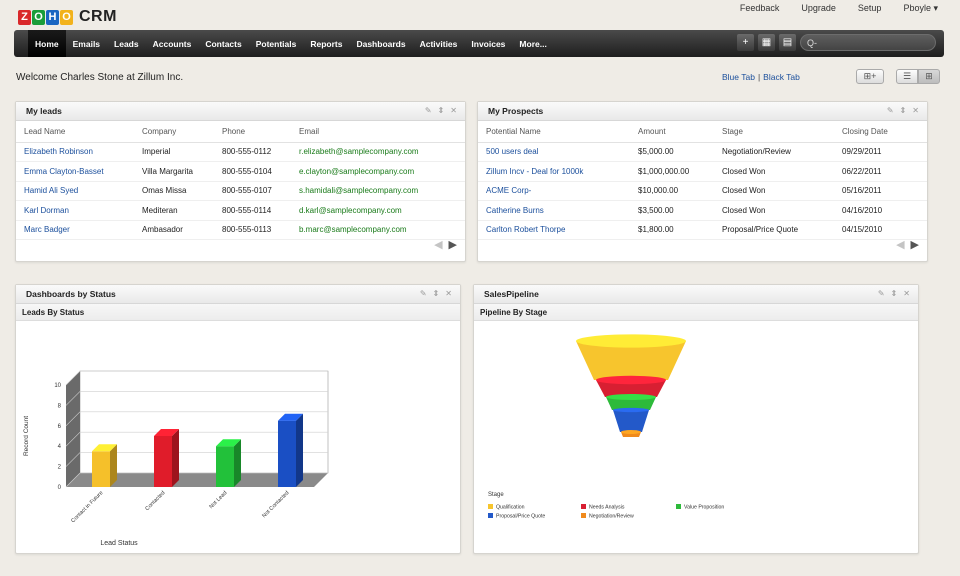 Image resolution: width=960 pixels, height=576 pixels. I want to click on nav-tab-contacts: Contacts, so click(223, 43).